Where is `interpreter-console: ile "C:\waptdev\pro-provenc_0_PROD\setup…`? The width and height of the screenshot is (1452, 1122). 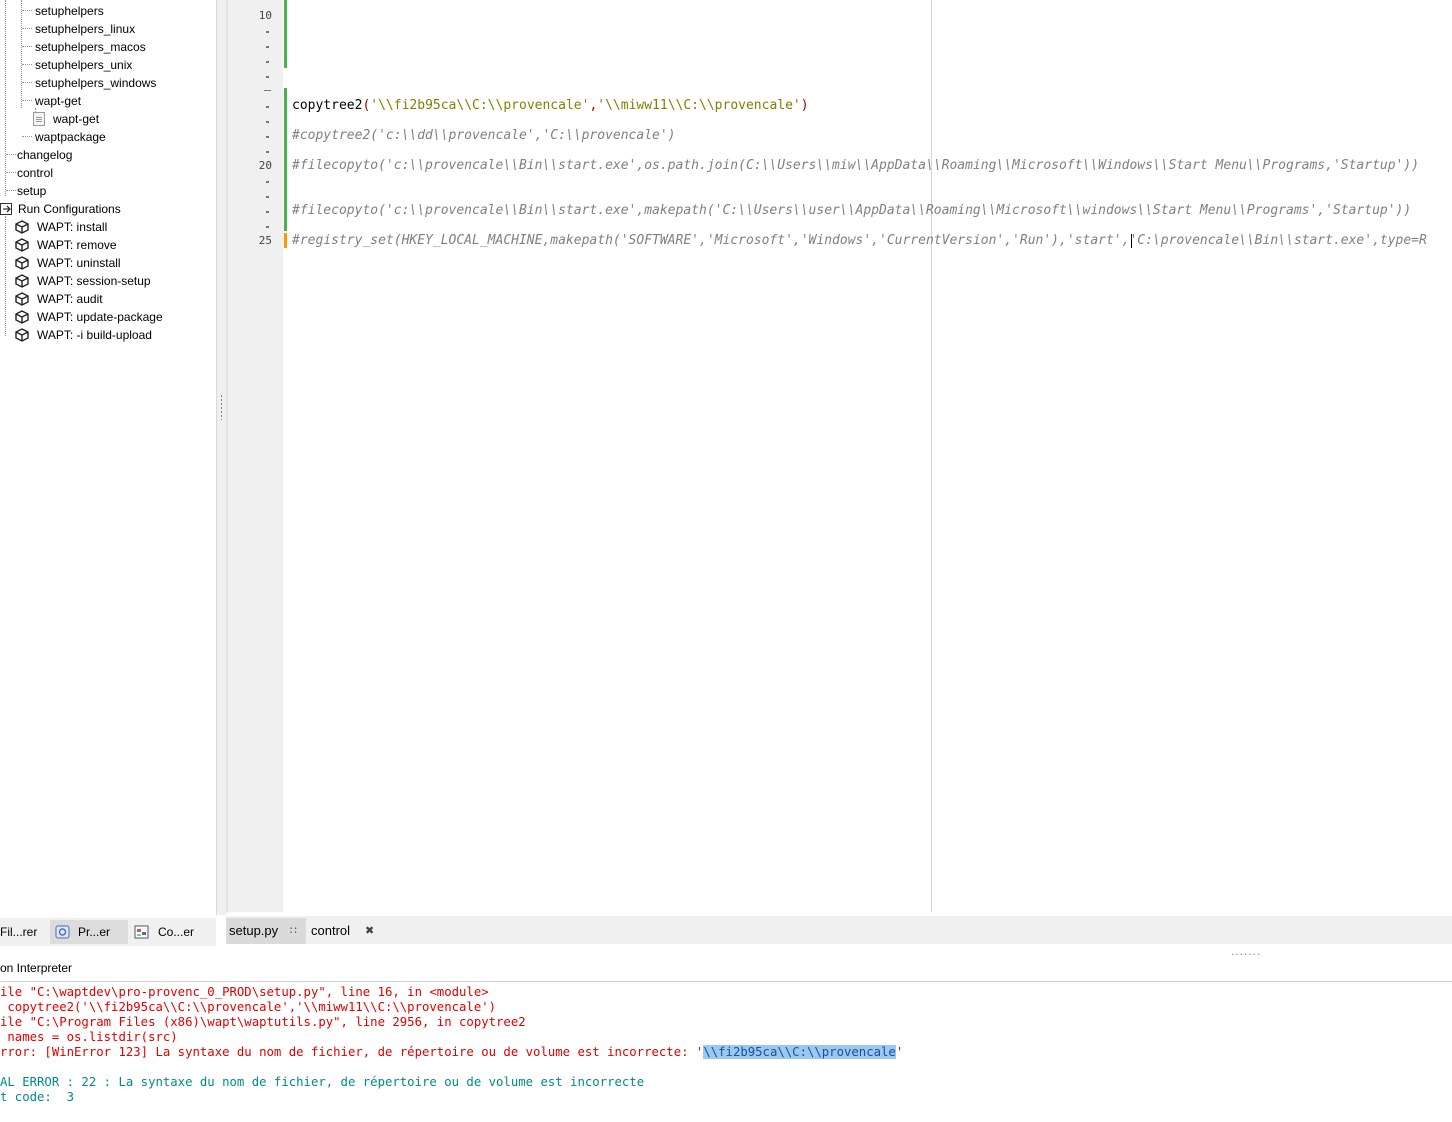
interpreter-console: ile "C:\waptdev\pro-provenc_0_PROD\setup… is located at coordinates (726, 1053).